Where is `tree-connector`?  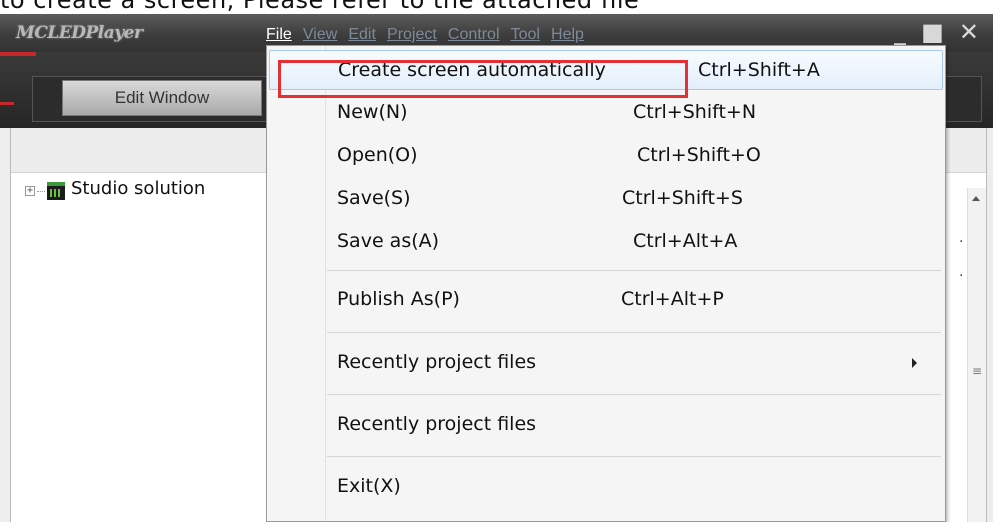
tree-connector is located at coordinates (41, 191).